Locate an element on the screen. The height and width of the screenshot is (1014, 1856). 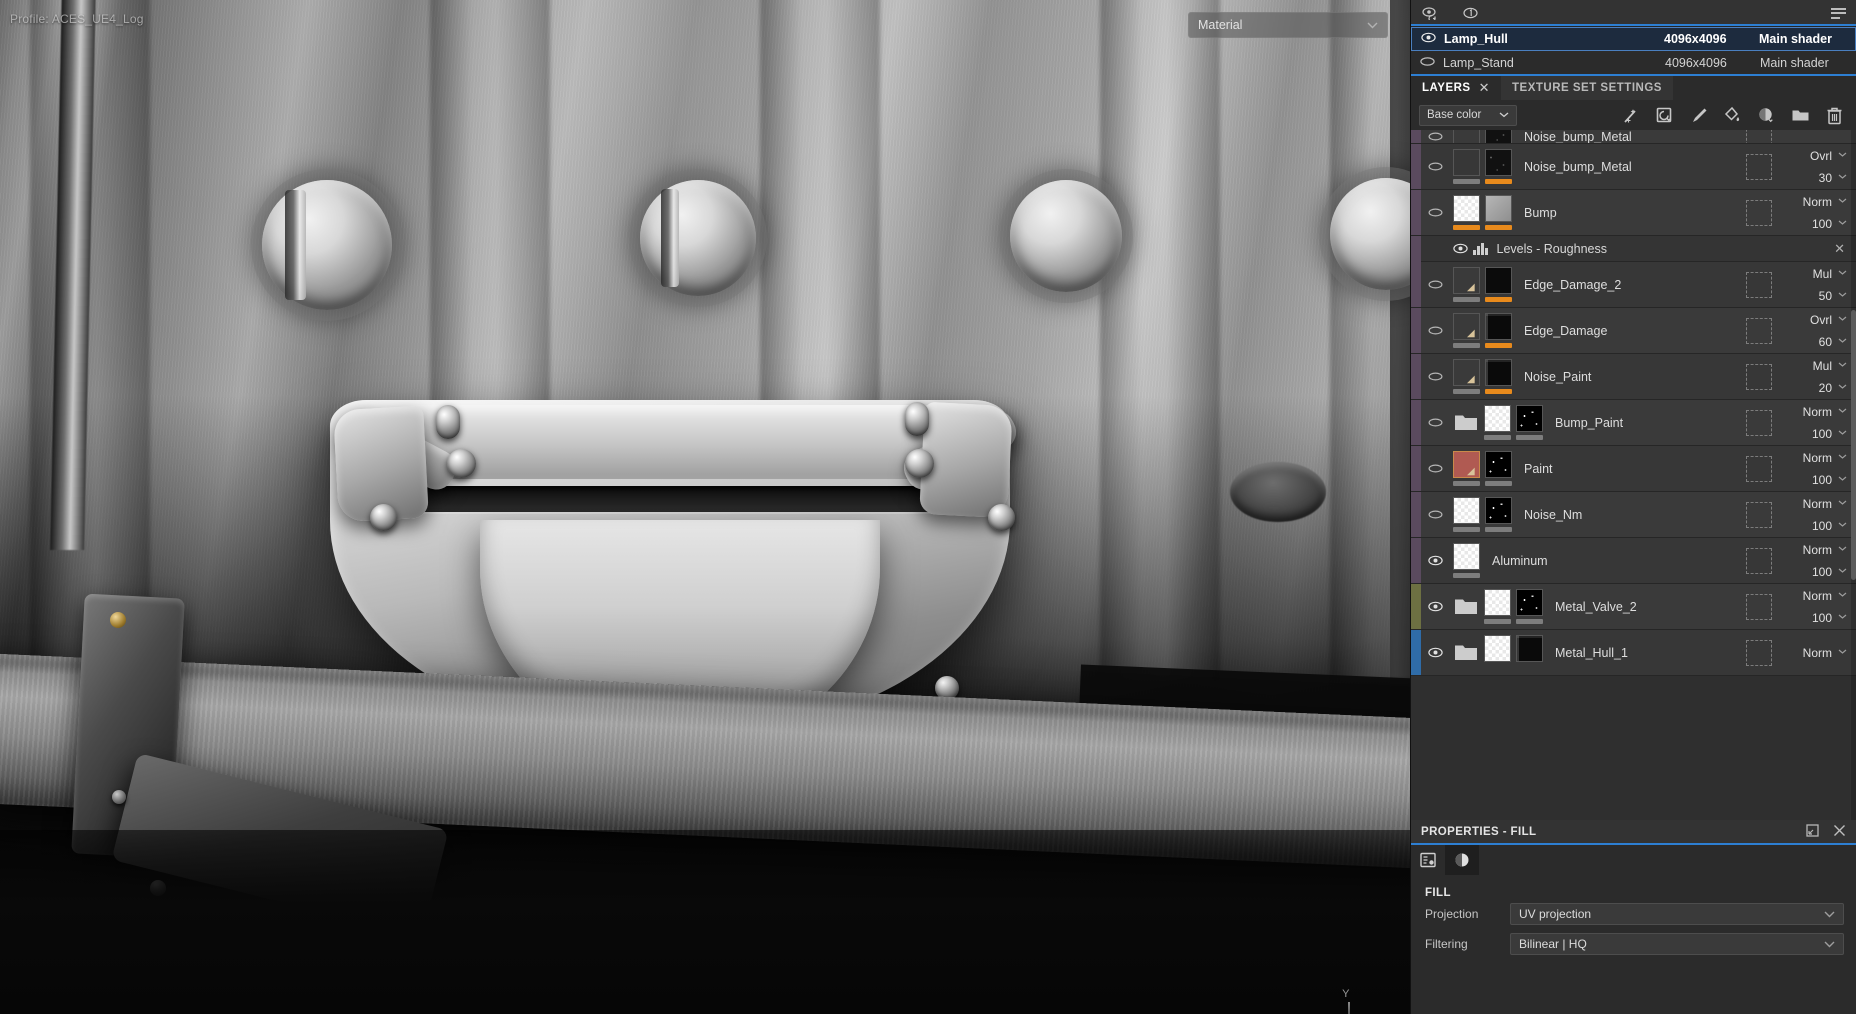
material-mode-dropdown: Material is located at coordinates (1288, 25).